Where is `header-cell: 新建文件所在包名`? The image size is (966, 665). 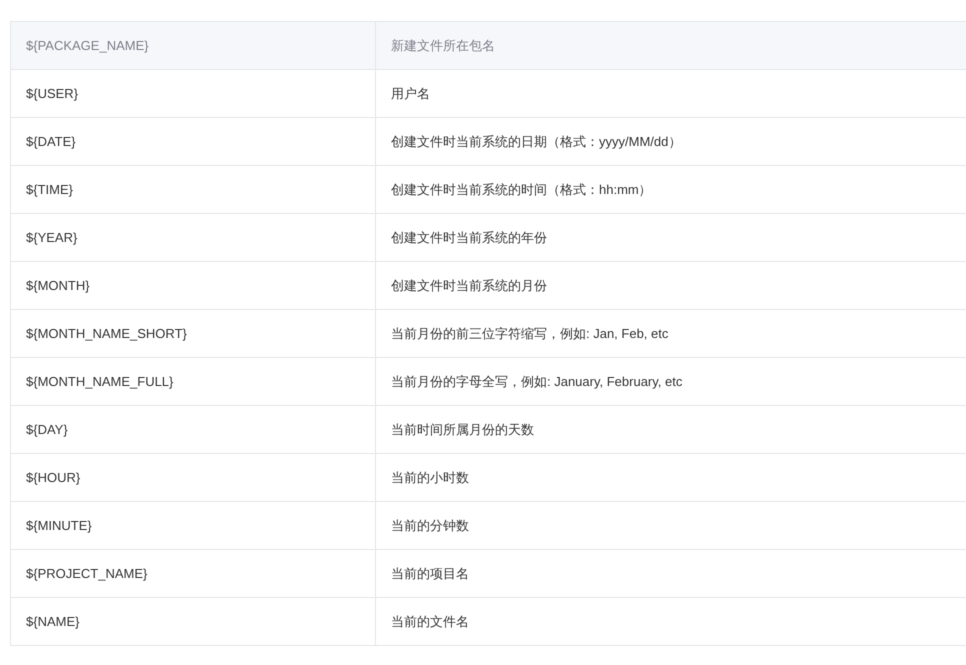
header-cell: 新建文件所在包名 is located at coordinates (671, 46).